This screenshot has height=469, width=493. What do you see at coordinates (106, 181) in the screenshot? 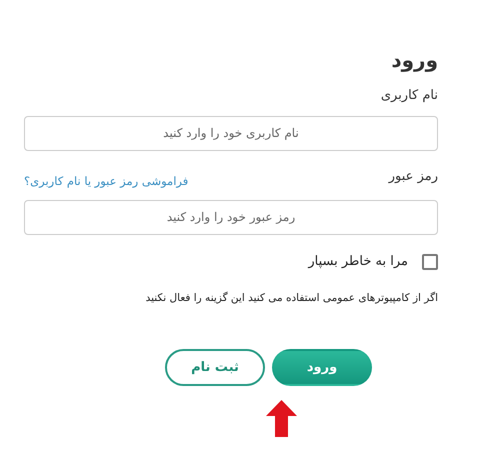
I see `forgot-password-link: فراموشی رمز عبور یا نام کاربری؟` at bounding box center [106, 181].